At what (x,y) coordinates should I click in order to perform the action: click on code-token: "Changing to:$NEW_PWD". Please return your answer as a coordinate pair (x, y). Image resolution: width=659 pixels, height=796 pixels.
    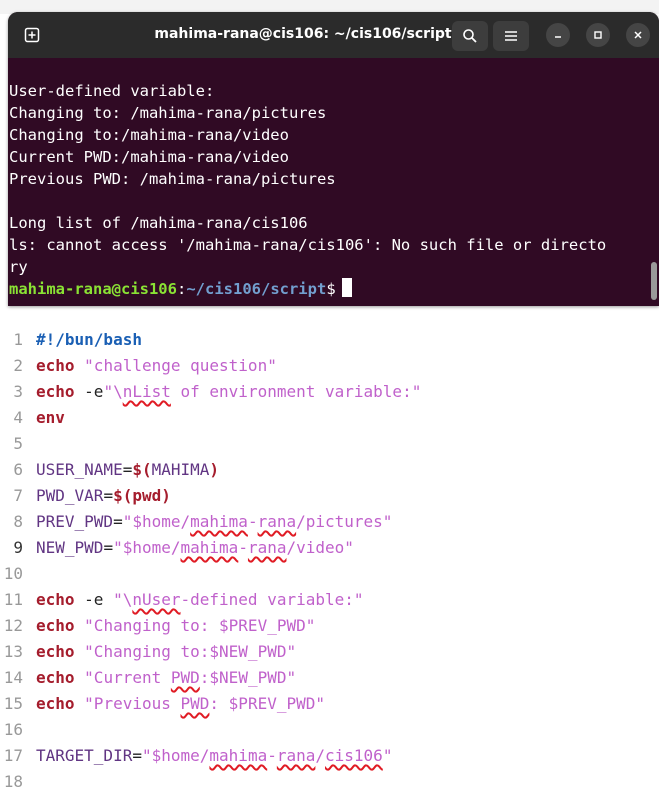
    Looking at the image, I should click on (190, 651).